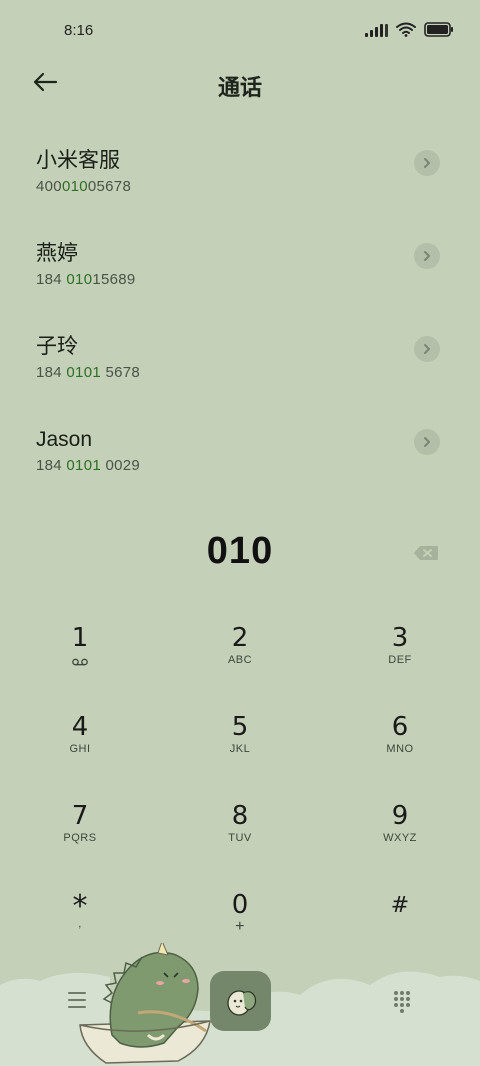 The width and height of the screenshot is (480, 1066). What do you see at coordinates (80, 758) in the screenshot?
I see `key-4: 4 GHI` at bounding box center [80, 758].